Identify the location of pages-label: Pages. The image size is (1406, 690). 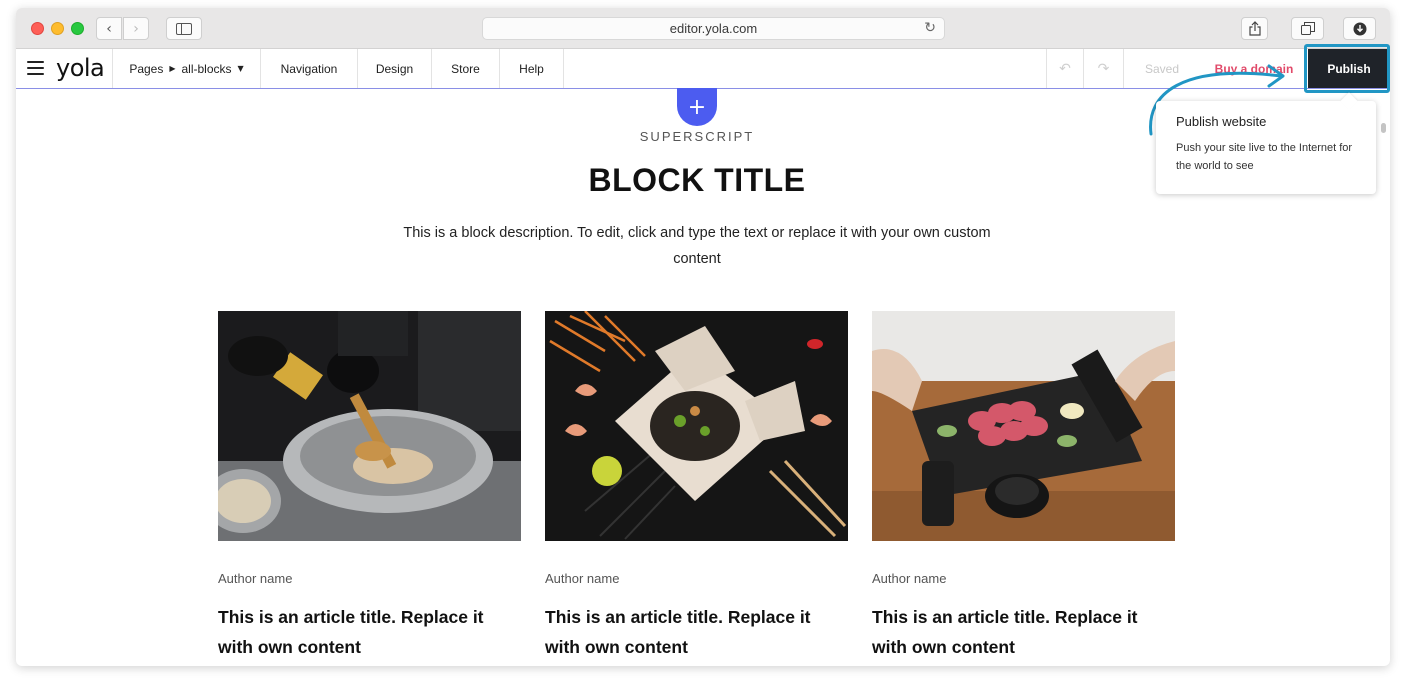
(146, 68).